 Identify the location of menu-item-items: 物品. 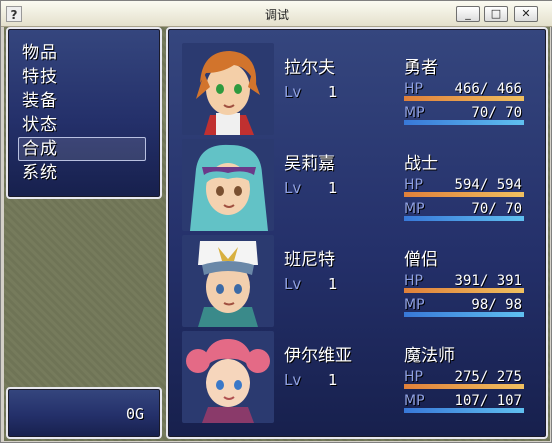
(40, 53).